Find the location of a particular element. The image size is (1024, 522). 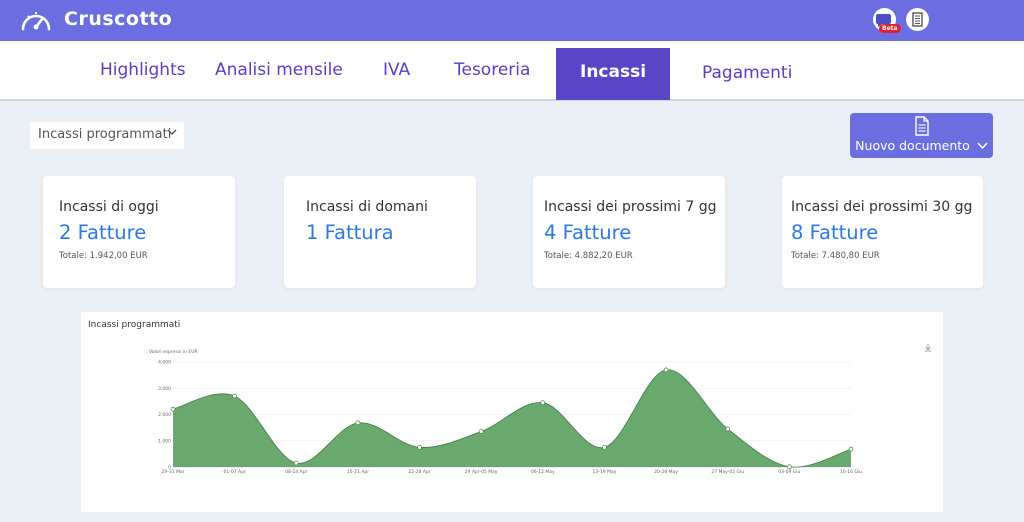

card-total: Totale: 7.480,80 EUR is located at coordinates (835, 256).